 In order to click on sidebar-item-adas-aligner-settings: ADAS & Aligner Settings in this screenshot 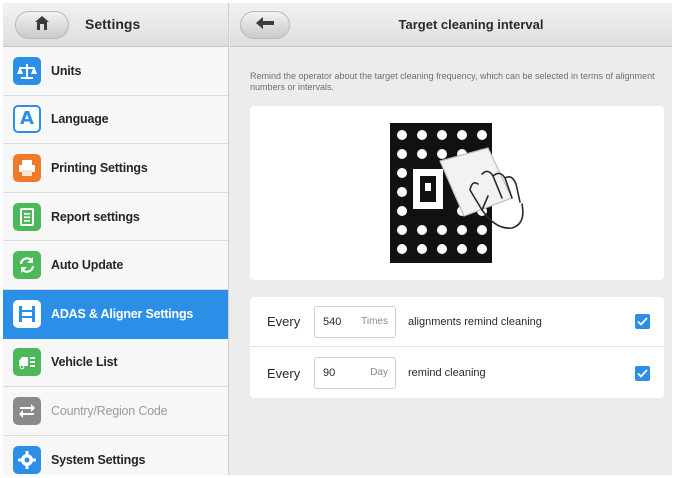, I will do `click(115, 314)`.